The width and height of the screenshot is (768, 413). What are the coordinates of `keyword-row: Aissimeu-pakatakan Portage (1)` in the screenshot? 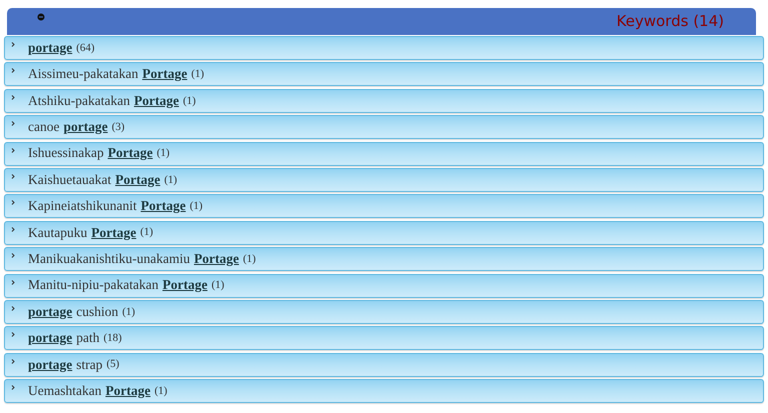 It's located at (384, 74).